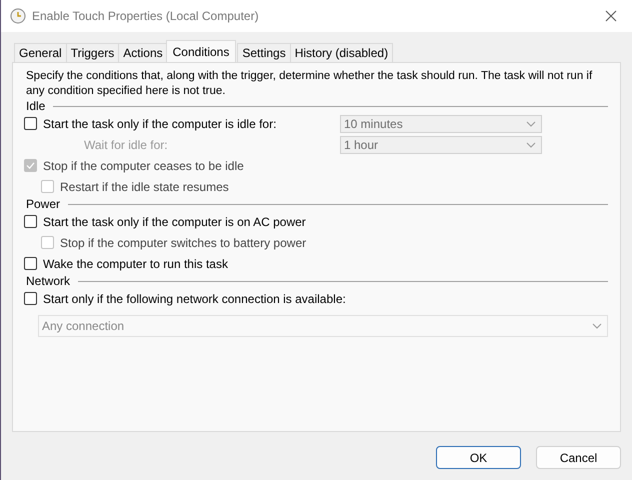  I want to click on checkbox-label: Restart if the idle state resumes, so click(144, 187).